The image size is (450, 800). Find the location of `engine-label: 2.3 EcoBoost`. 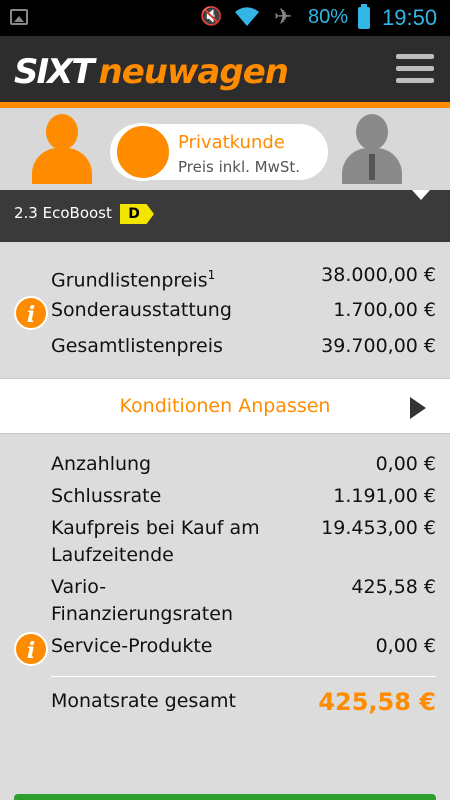

engine-label: 2.3 EcoBoost is located at coordinates (63, 213).